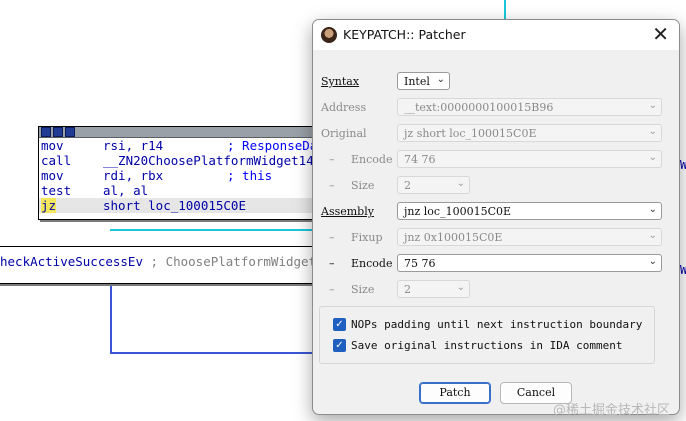  I want to click on graph-edge-bottom, so click(211, 353).